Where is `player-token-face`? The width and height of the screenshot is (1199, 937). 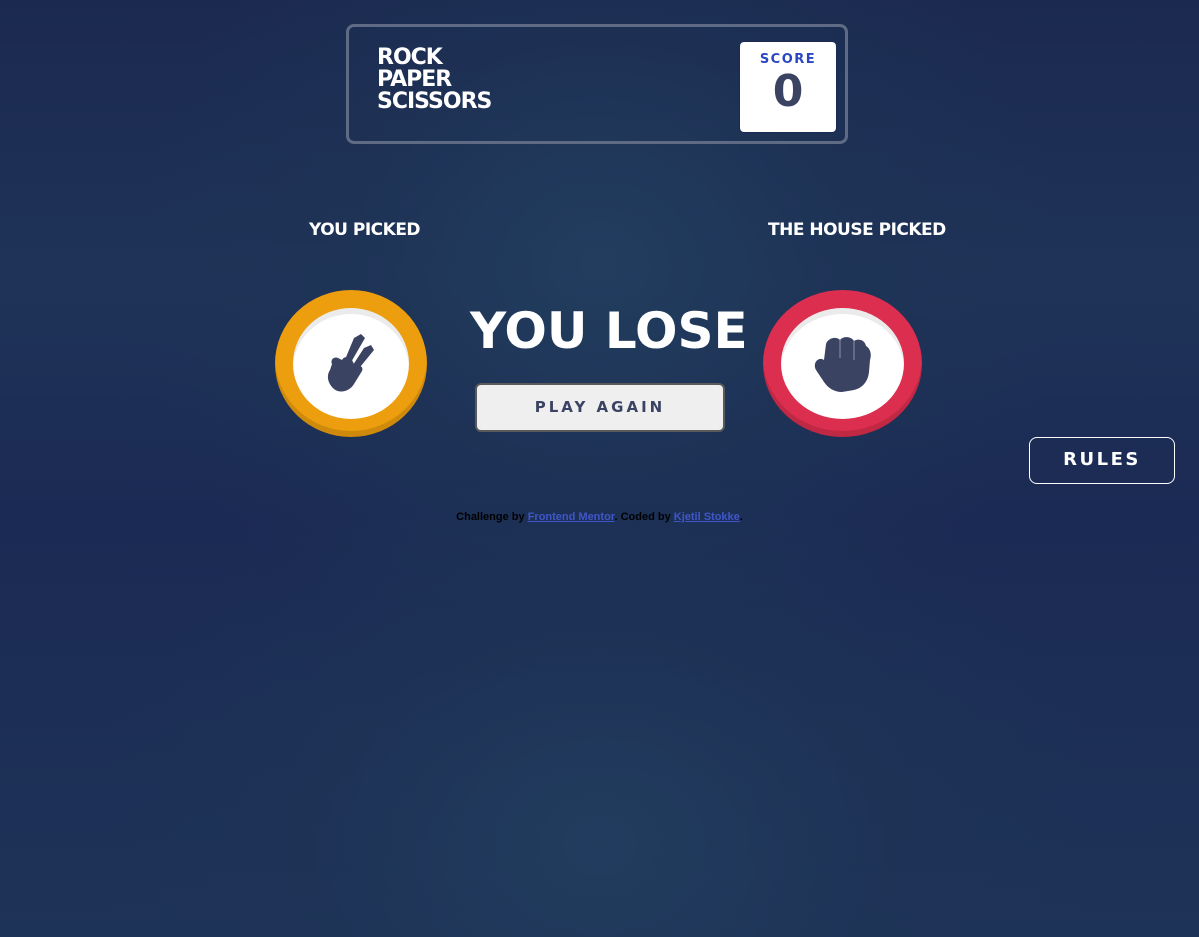 player-token-face is located at coordinates (351, 363).